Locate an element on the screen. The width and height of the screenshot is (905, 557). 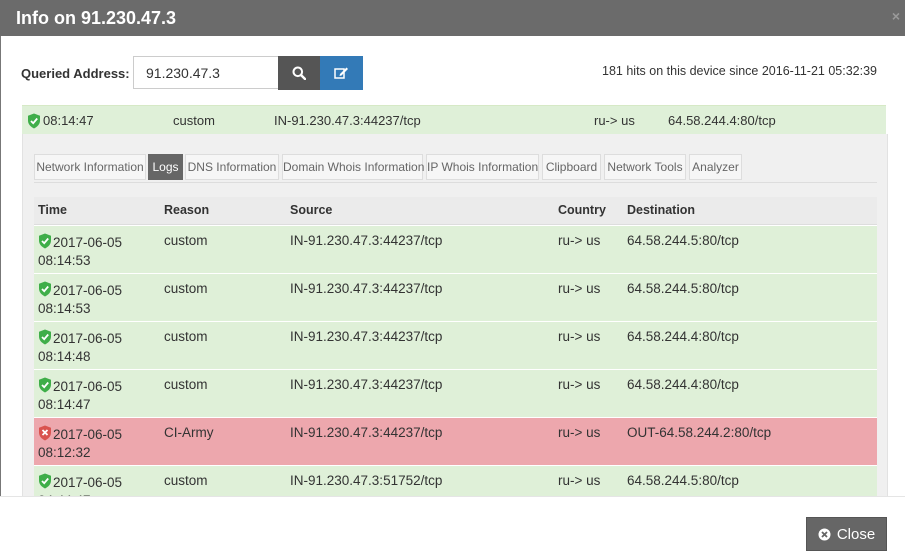
modal-border is located at coordinates (0, 296).